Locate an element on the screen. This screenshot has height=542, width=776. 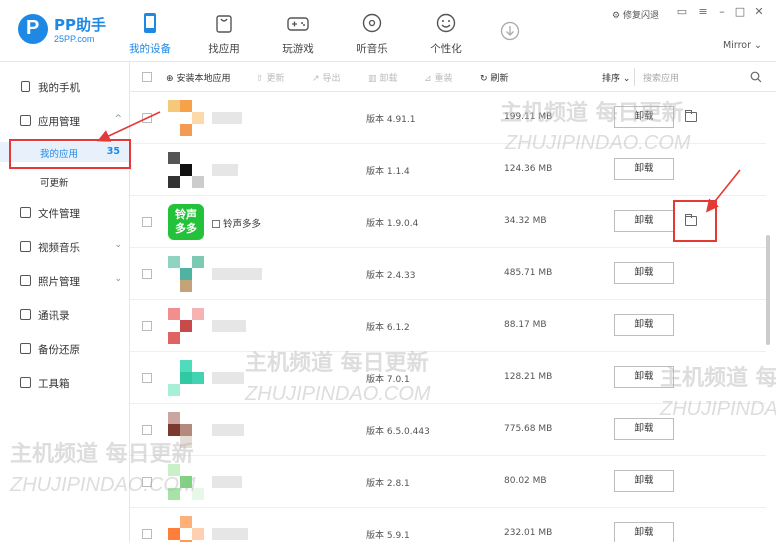
minimize-icon: – is located at coordinates (722, 12).